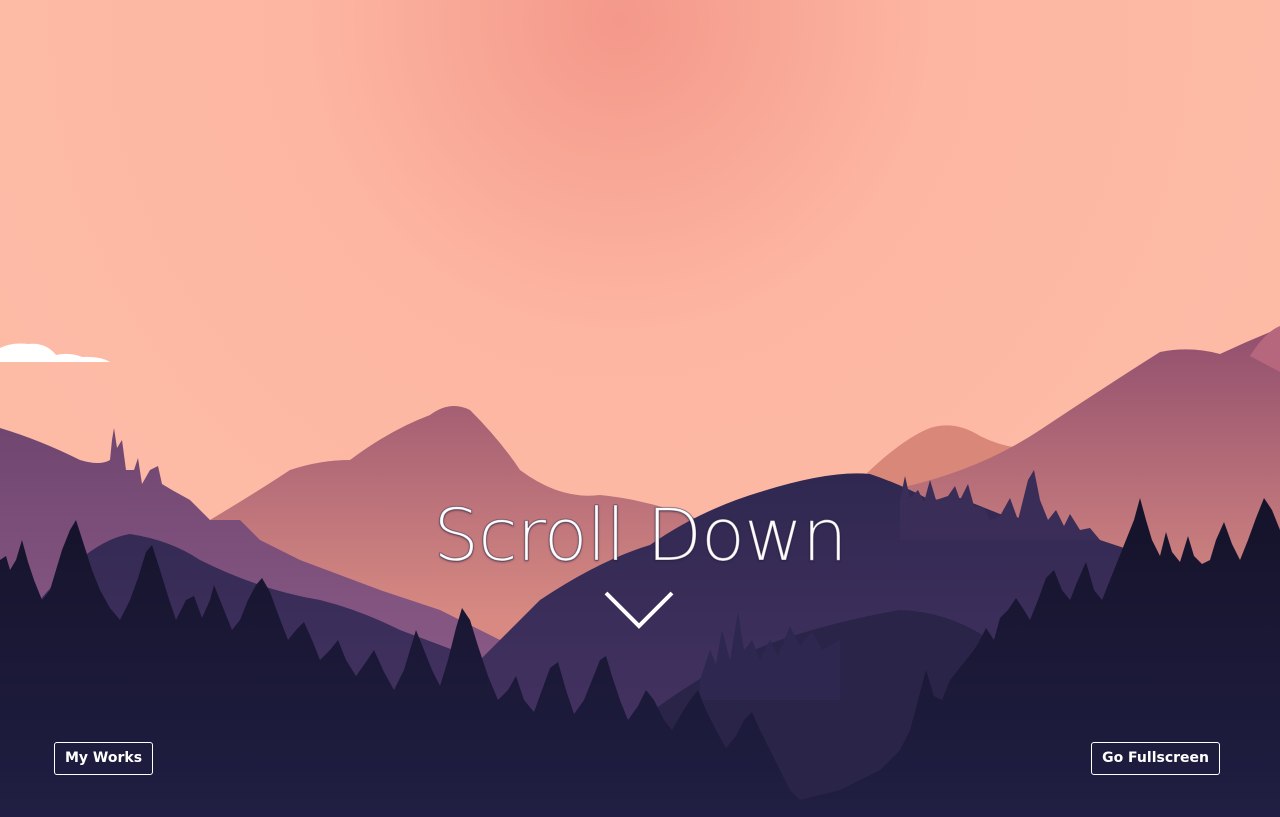 This screenshot has height=817, width=1280. I want to click on hero-title: Scroll Down, so click(640, 535).